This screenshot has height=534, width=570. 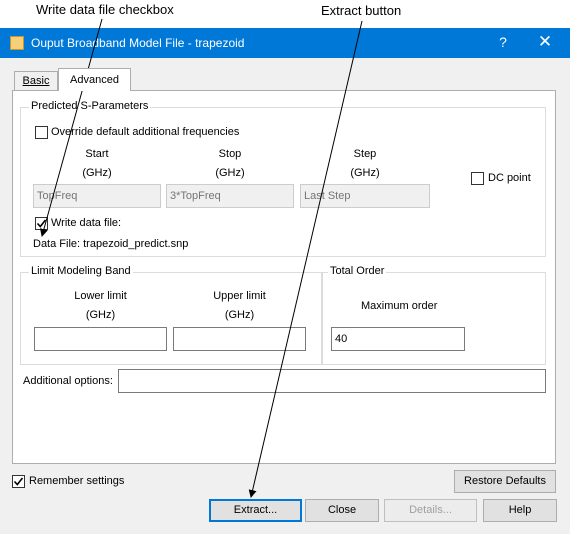 I want to click on tab-advanced: Advanced, so click(x=94, y=79).